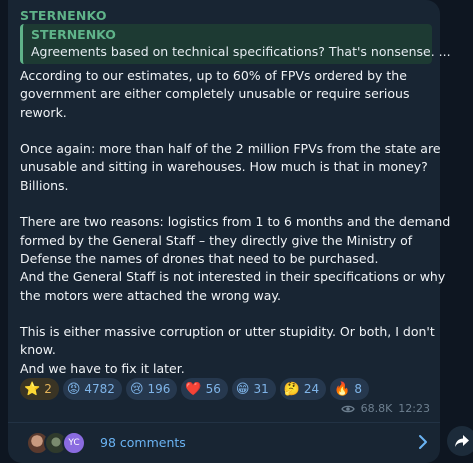 This screenshot has height=463, width=473. What do you see at coordinates (63, 15) in the screenshot?
I see `channel-name: STERNENKO` at bounding box center [63, 15].